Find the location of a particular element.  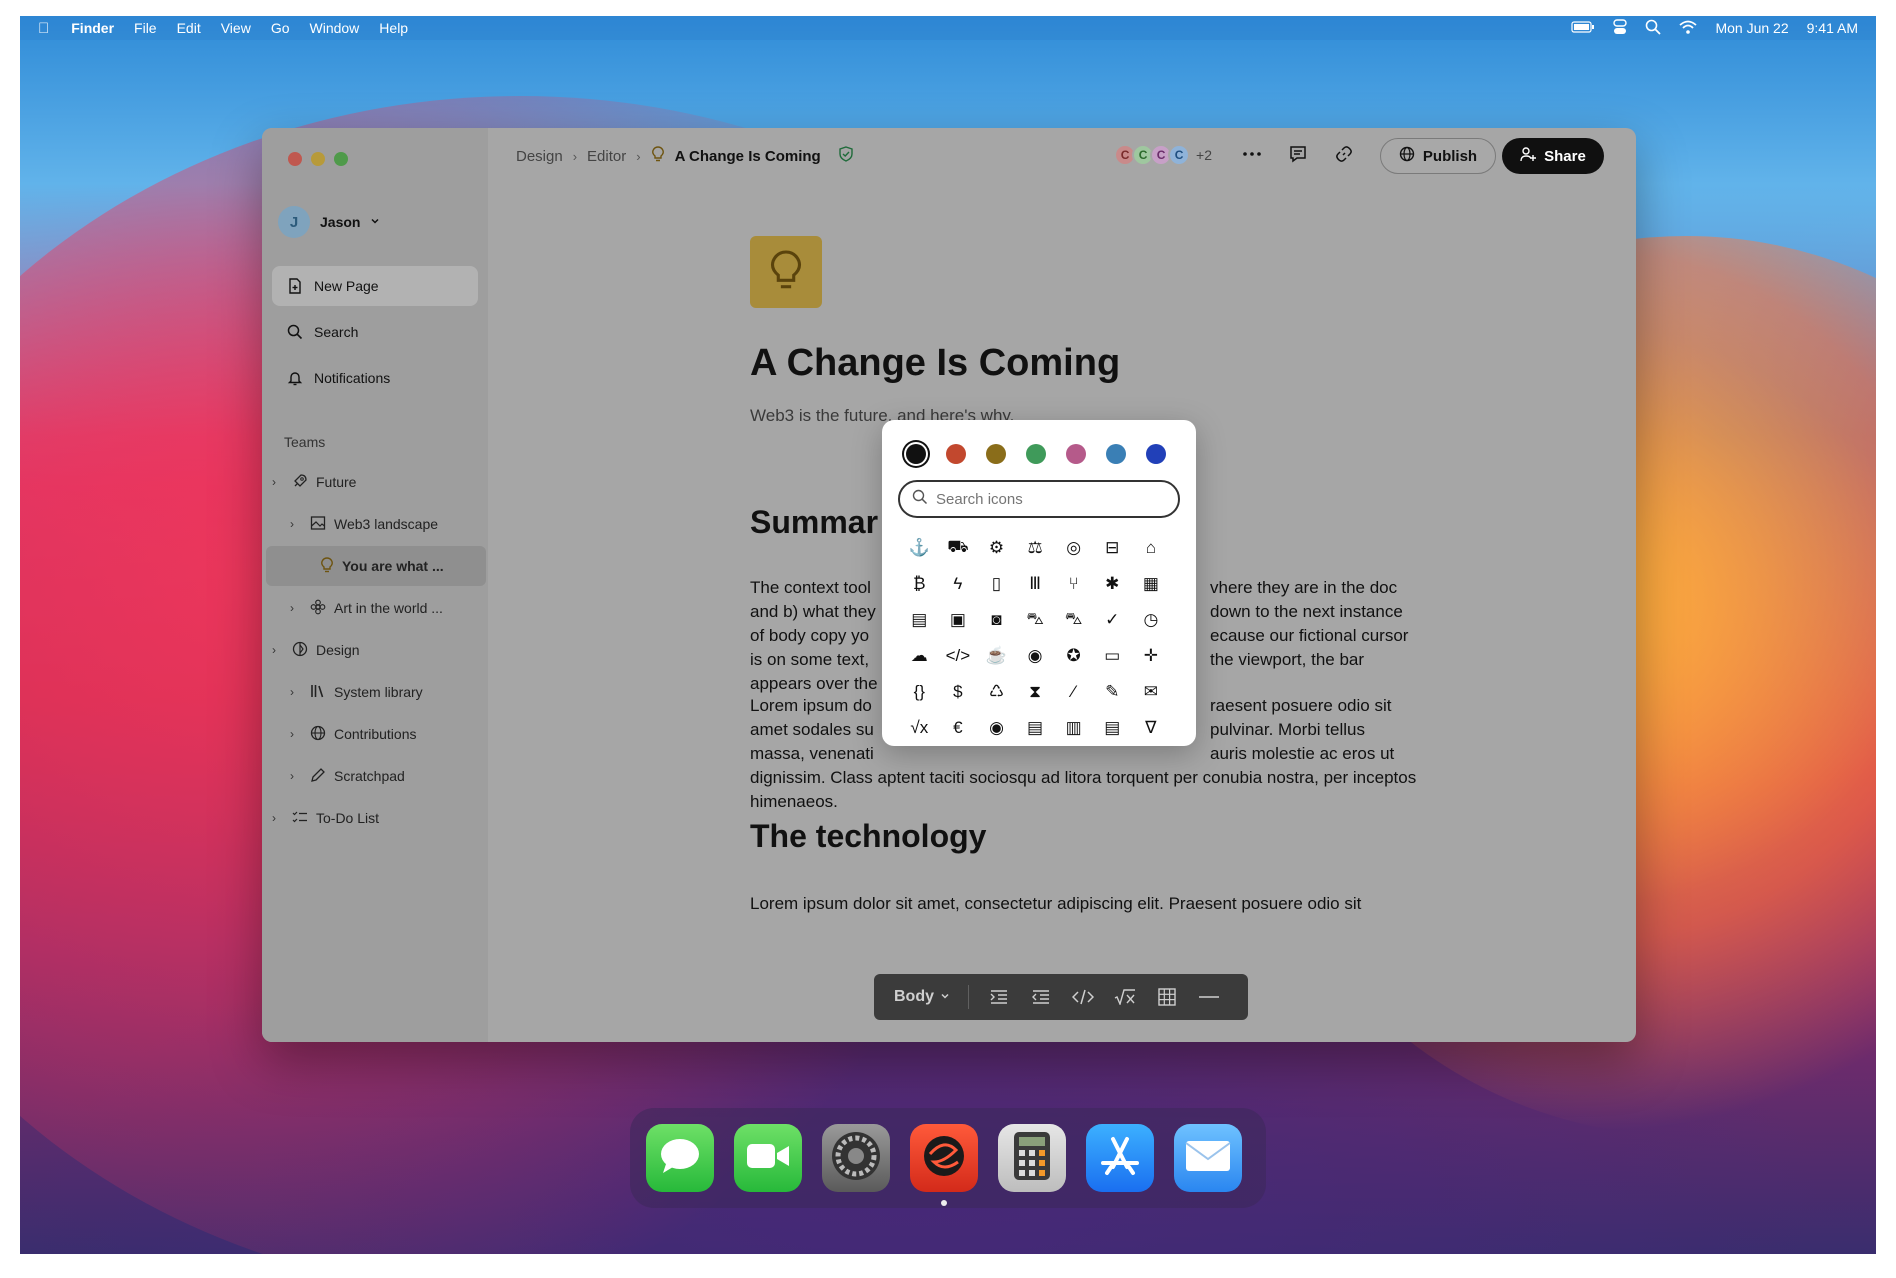

math-icon is located at coordinates (1125, 997).